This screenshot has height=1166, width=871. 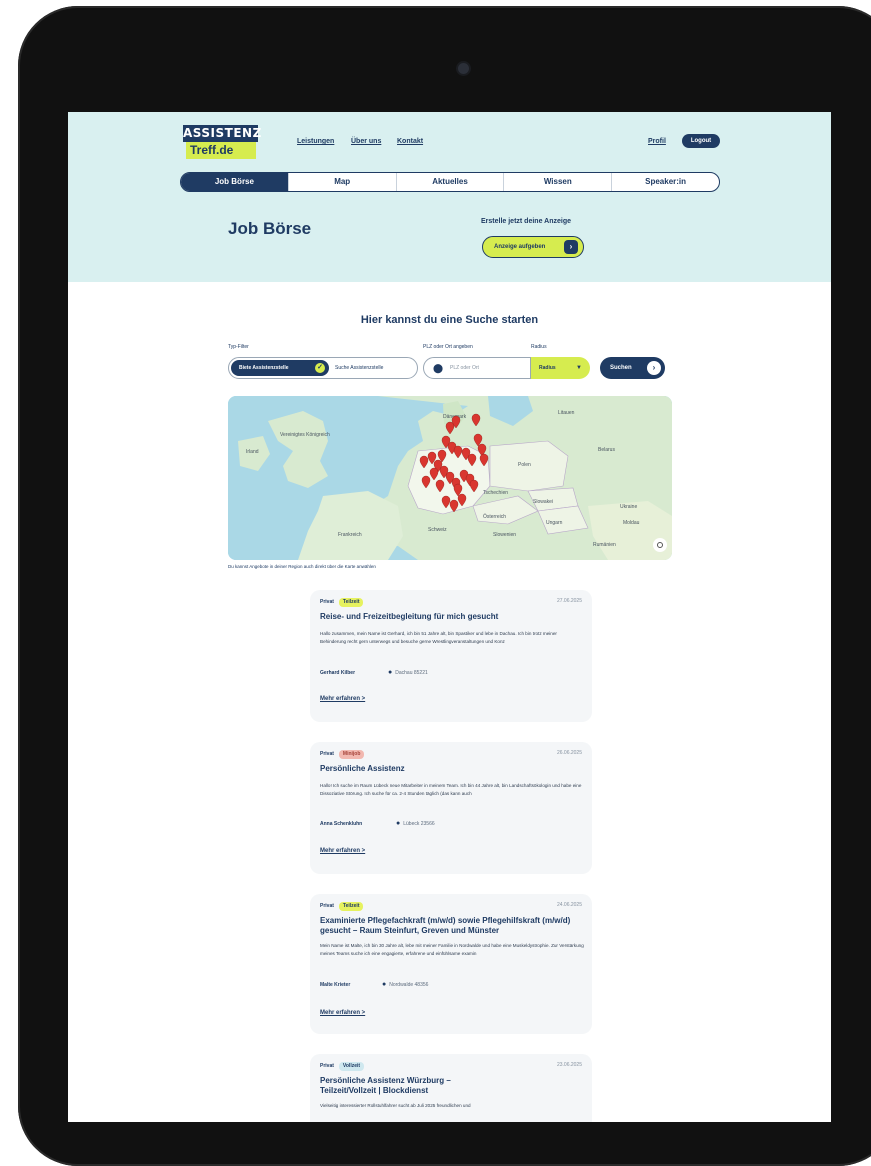 I want to click on check-icon: ✓, so click(x=320, y=368).